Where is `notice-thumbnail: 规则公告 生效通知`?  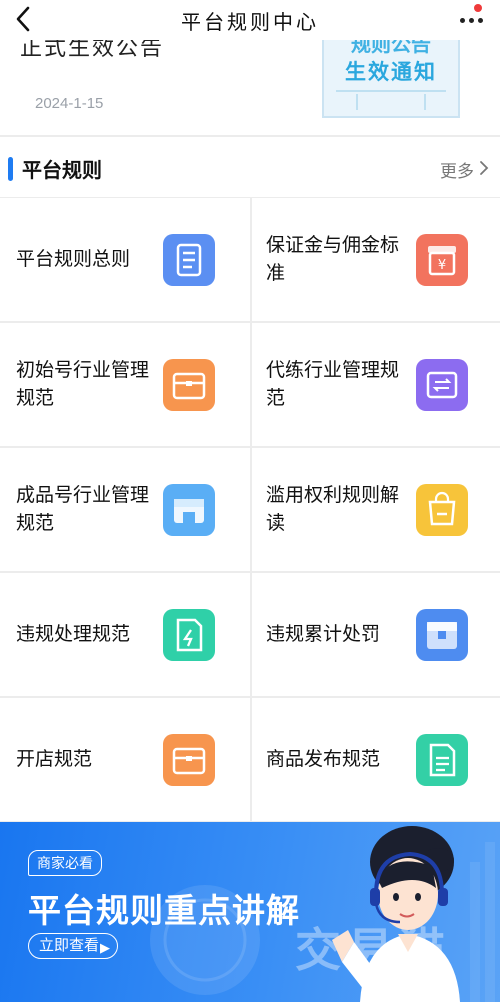
notice-thumbnail: 规则公告 生效通知 is located at coordinates (391, 79).